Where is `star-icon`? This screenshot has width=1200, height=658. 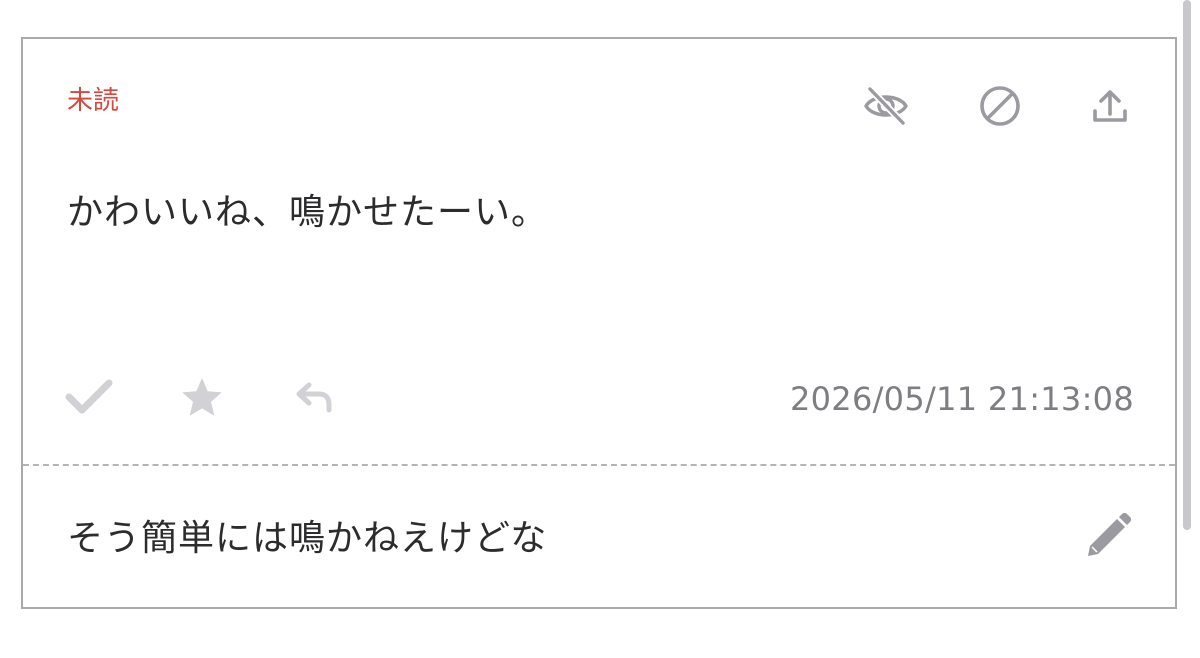 star-icon is located at coordinates (202, 397).